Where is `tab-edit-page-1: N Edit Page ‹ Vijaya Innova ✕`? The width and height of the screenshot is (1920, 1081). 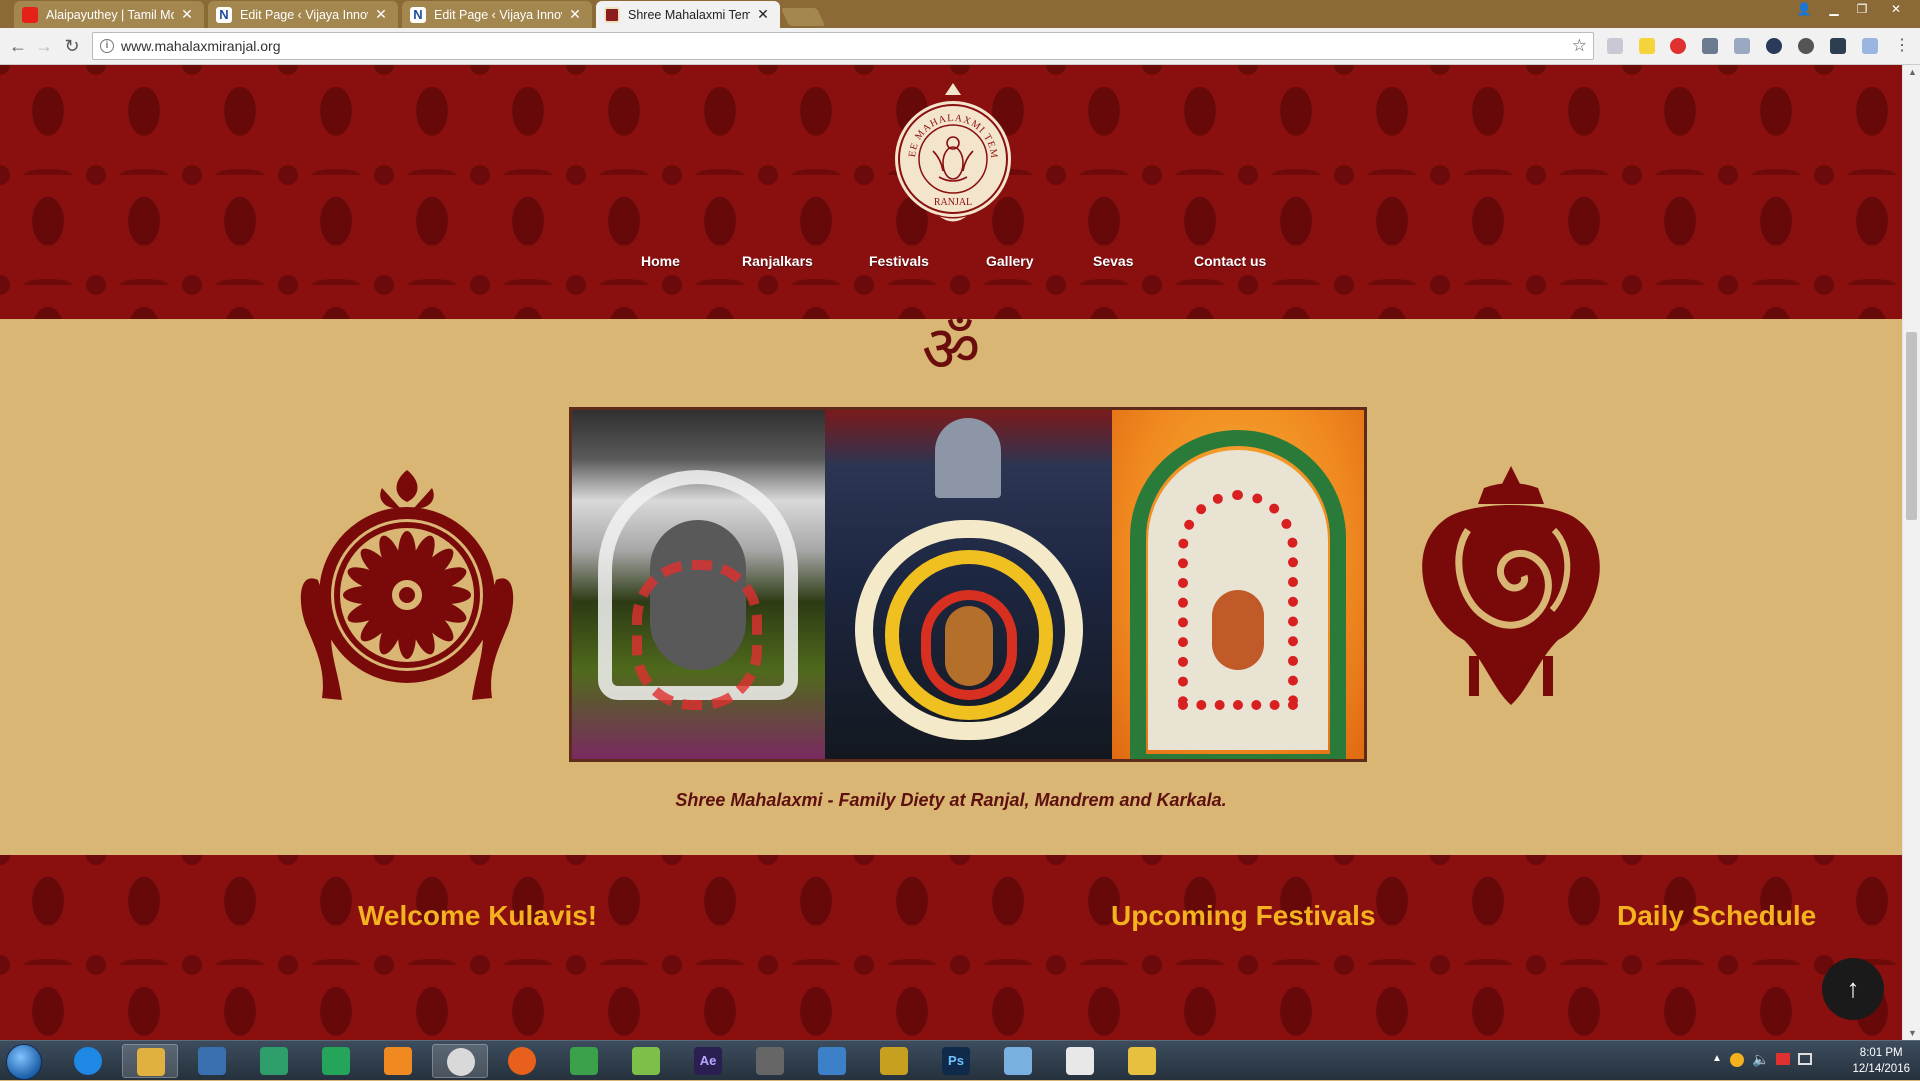
tab-edit-page-1: N Edit Page ‹ Vijaya Innova ✕ is located at coordinates (303, 14).